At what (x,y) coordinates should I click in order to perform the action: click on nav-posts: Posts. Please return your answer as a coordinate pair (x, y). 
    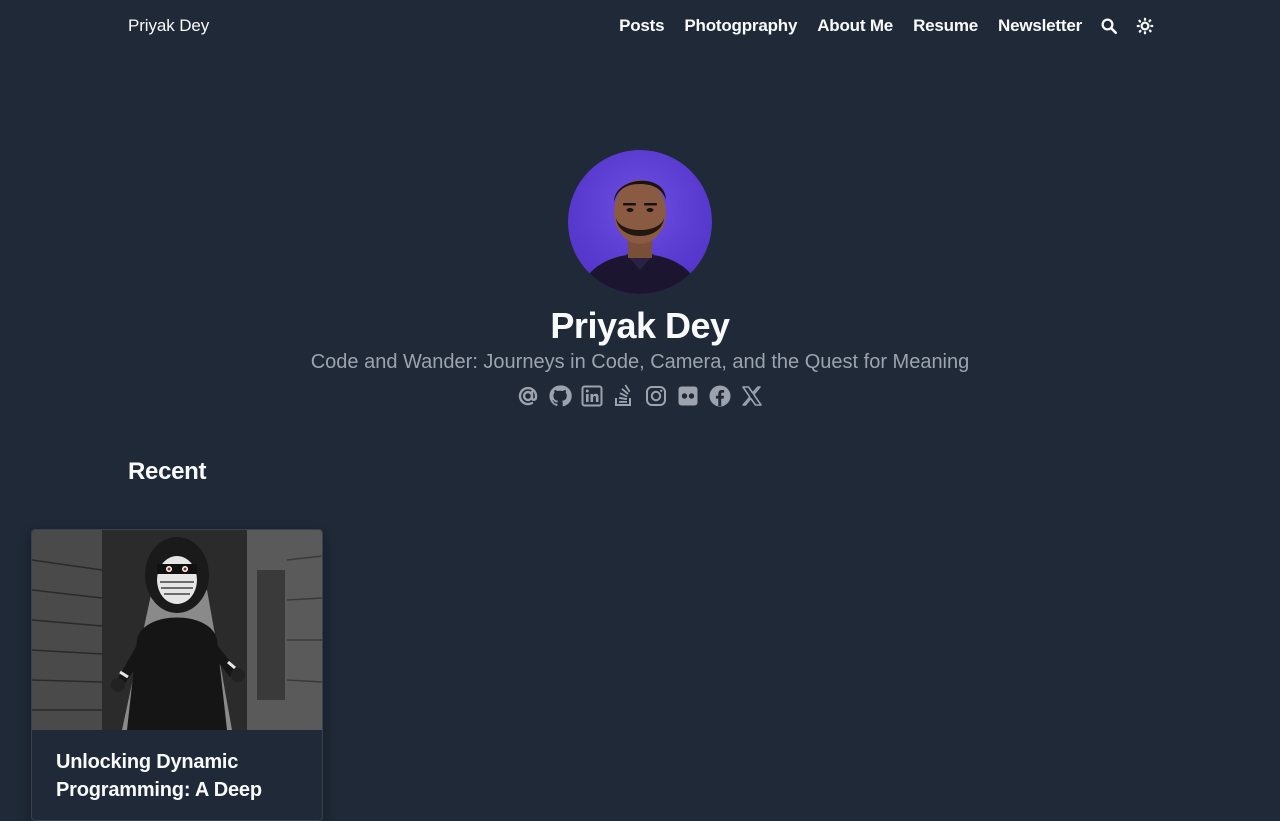
    Looking at the image, I should click on (641, 26).